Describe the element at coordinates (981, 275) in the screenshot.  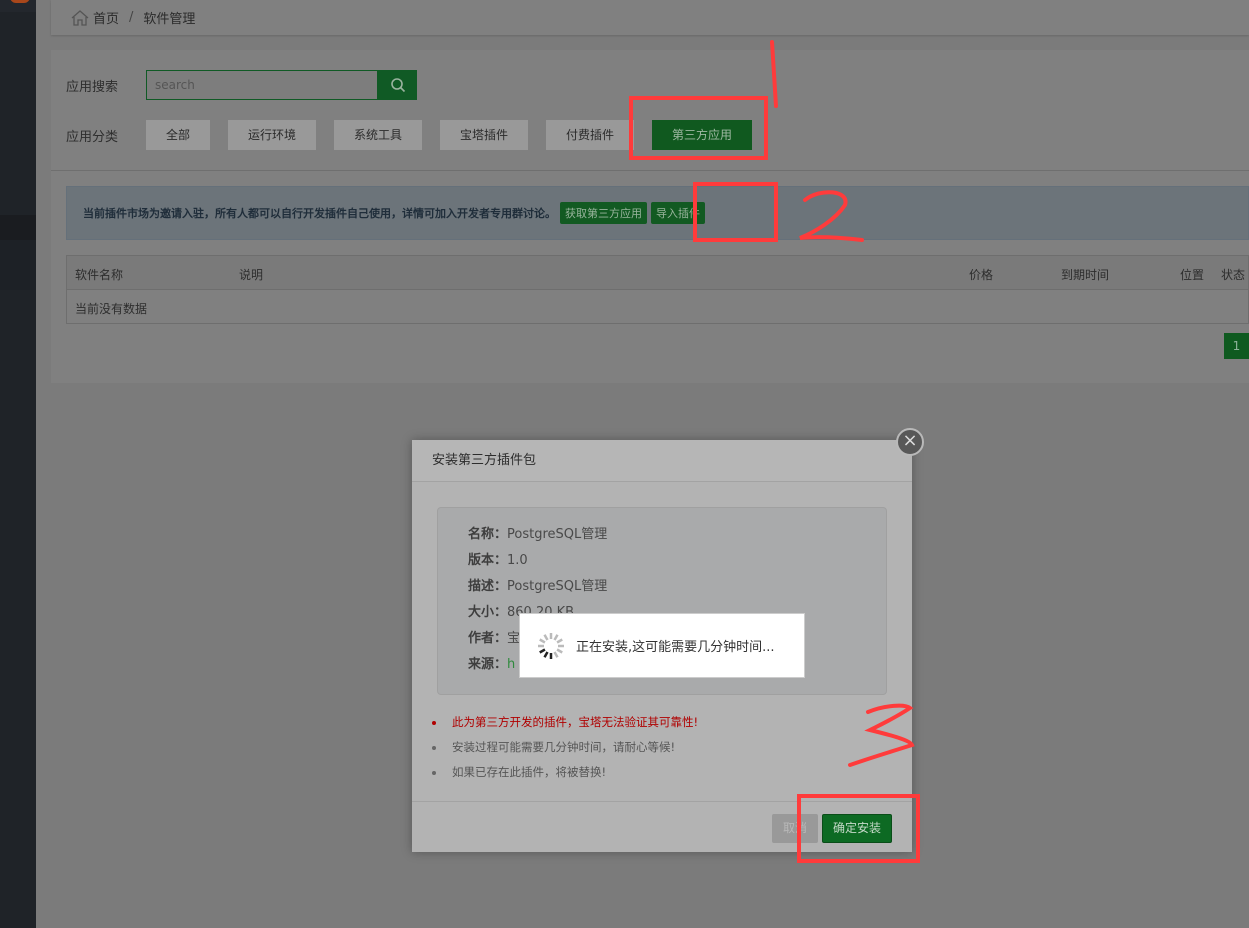
I see `col-price: 价格` at that location.